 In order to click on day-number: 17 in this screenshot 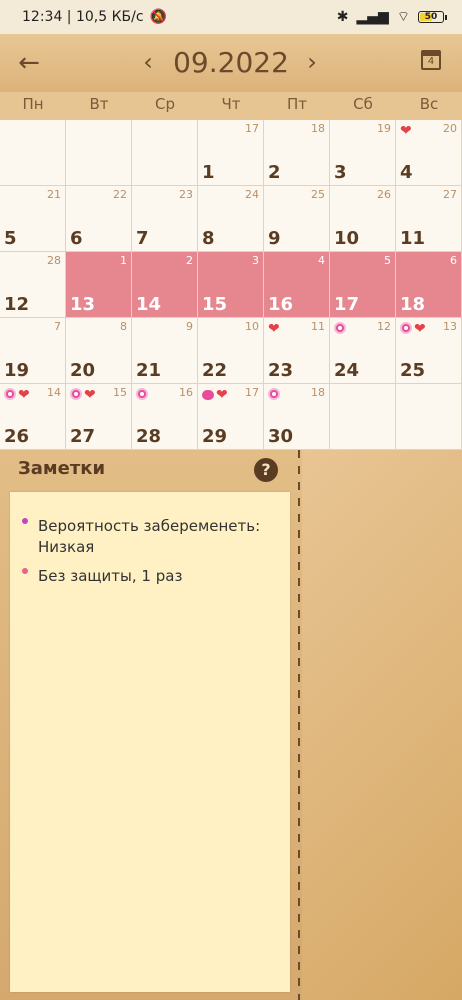, I will do `click(347, 304)`.